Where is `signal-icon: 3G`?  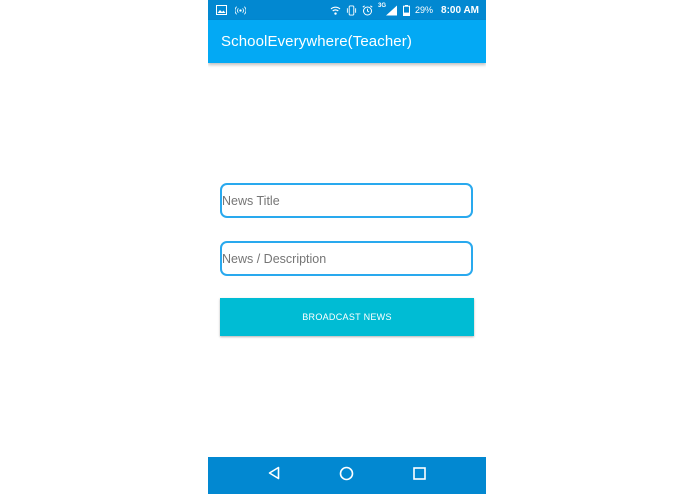 signal-icon: 3G is located at coordinates (388, 9).